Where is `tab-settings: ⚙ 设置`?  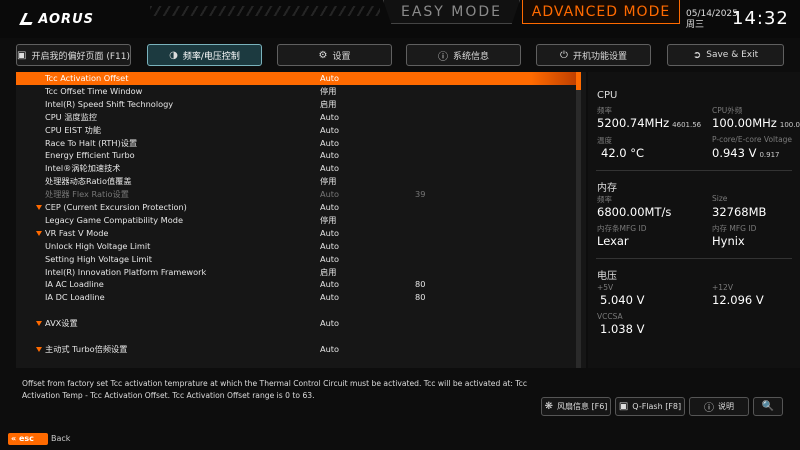
tab-settings: ⚙ 设置 is located at coordinates (334, 55).